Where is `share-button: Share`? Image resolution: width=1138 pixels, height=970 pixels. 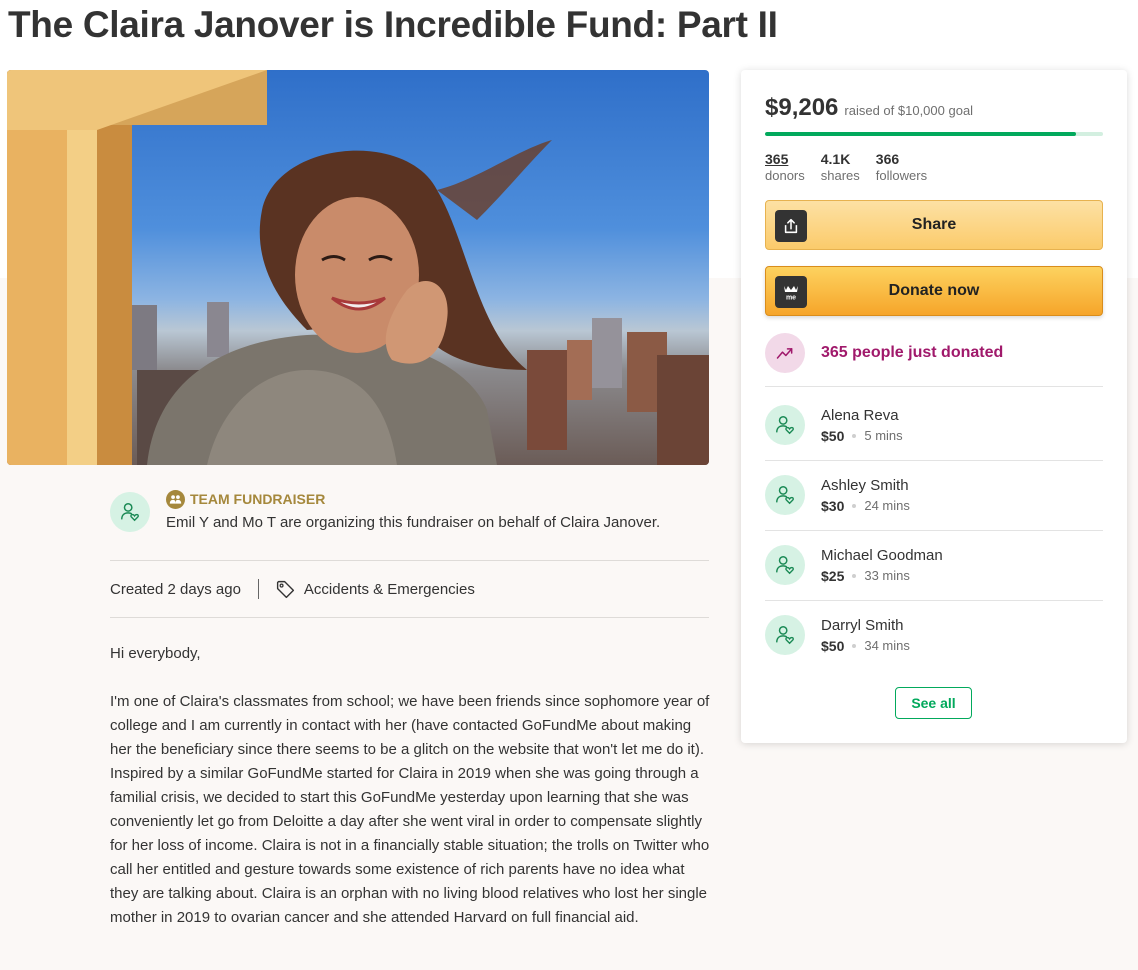
share-button: Share is located at coordinates (934, 225).